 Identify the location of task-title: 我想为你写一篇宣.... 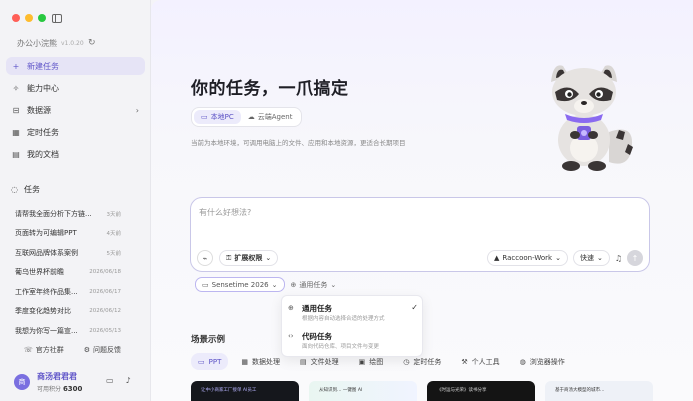
(46, 330).